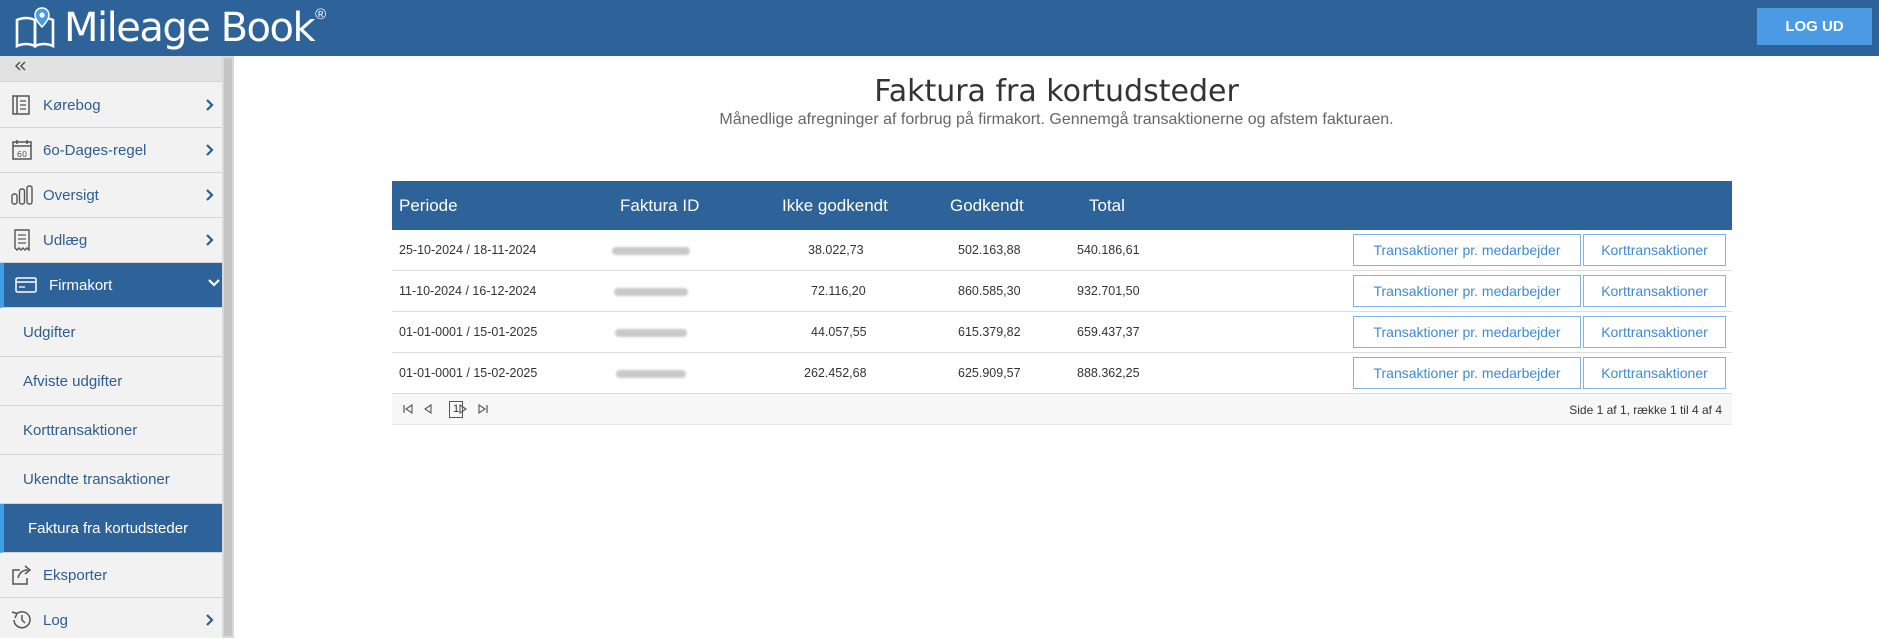 The width and height of the screenshot is (1879, 643). I want to click on sidebar-item-korebog: Kørebog, so click(111, 105).